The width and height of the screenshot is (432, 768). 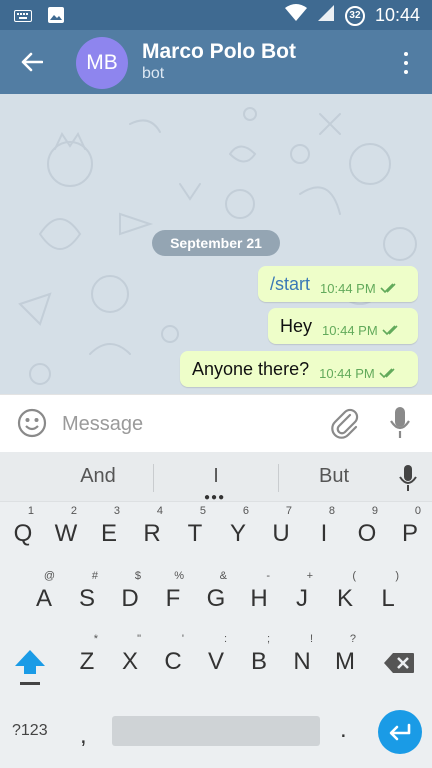 I want to click on avatar: MB, so click(x=102, y=63).